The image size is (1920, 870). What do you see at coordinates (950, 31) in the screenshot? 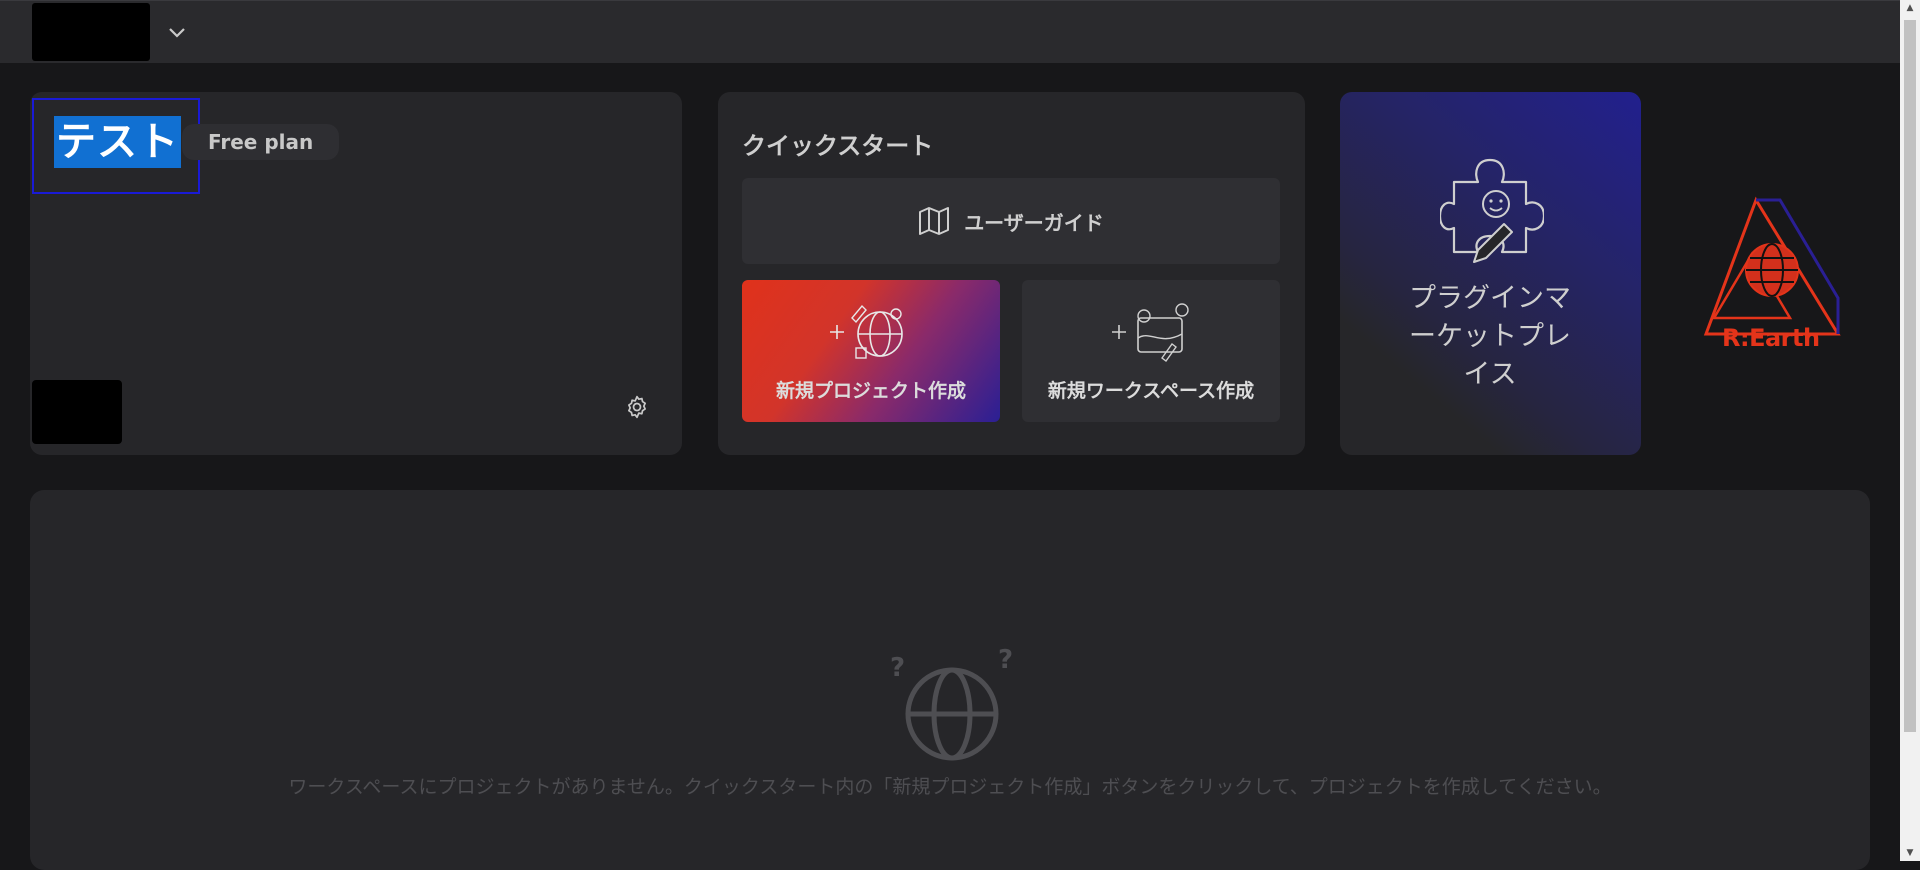
I see `top-bar` at bounding box center [950, 31].